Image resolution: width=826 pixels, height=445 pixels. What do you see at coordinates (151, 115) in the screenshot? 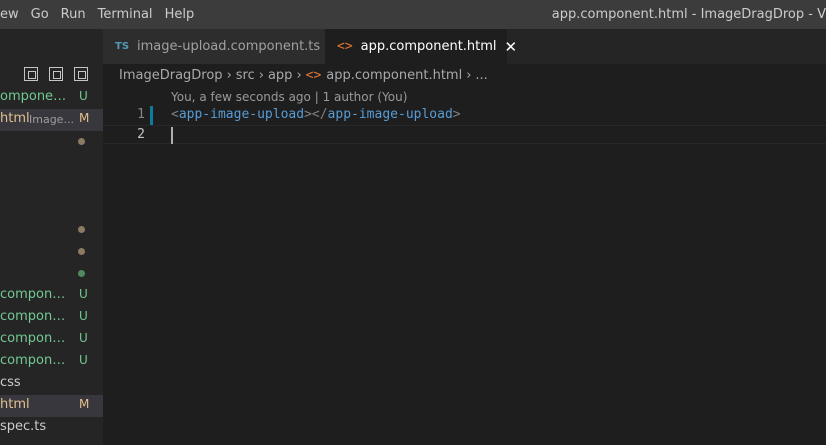
I see `git-change-marker` at bounding box center [151, 115].